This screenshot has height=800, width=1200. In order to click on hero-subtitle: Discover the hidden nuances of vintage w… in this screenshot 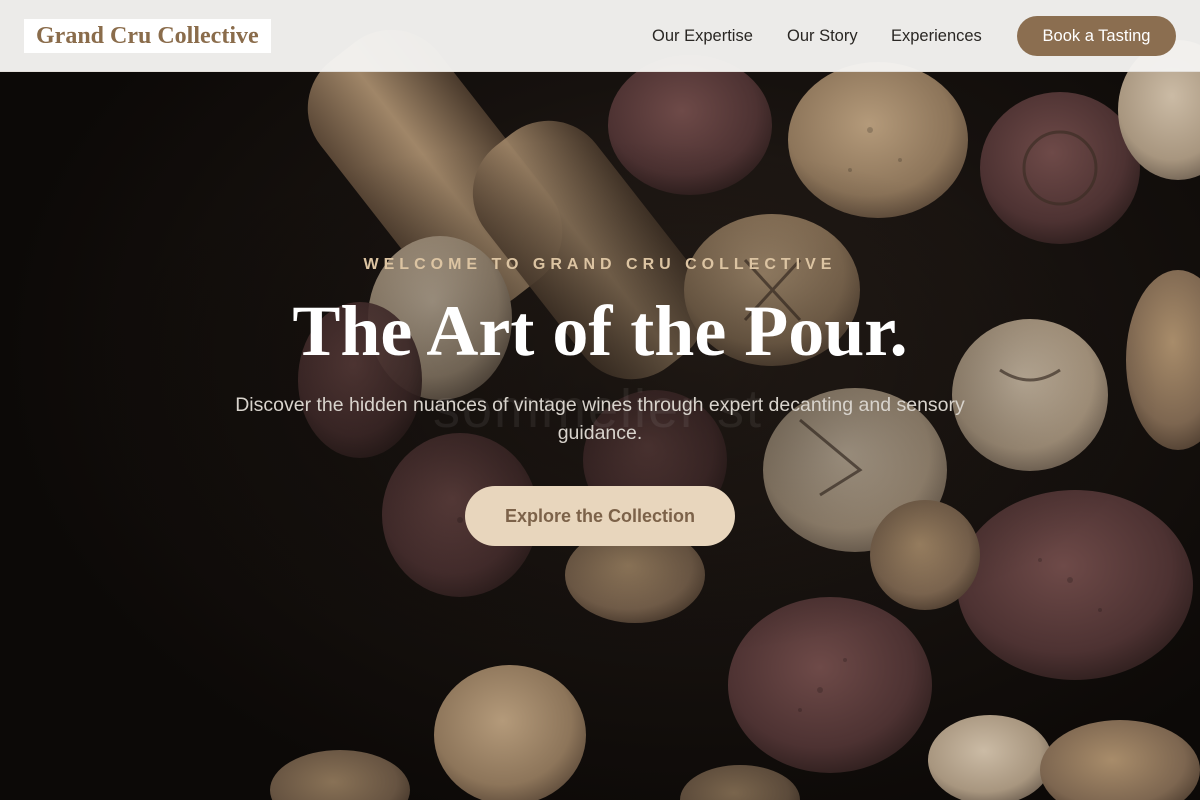, I will do `click(600, 419)`.